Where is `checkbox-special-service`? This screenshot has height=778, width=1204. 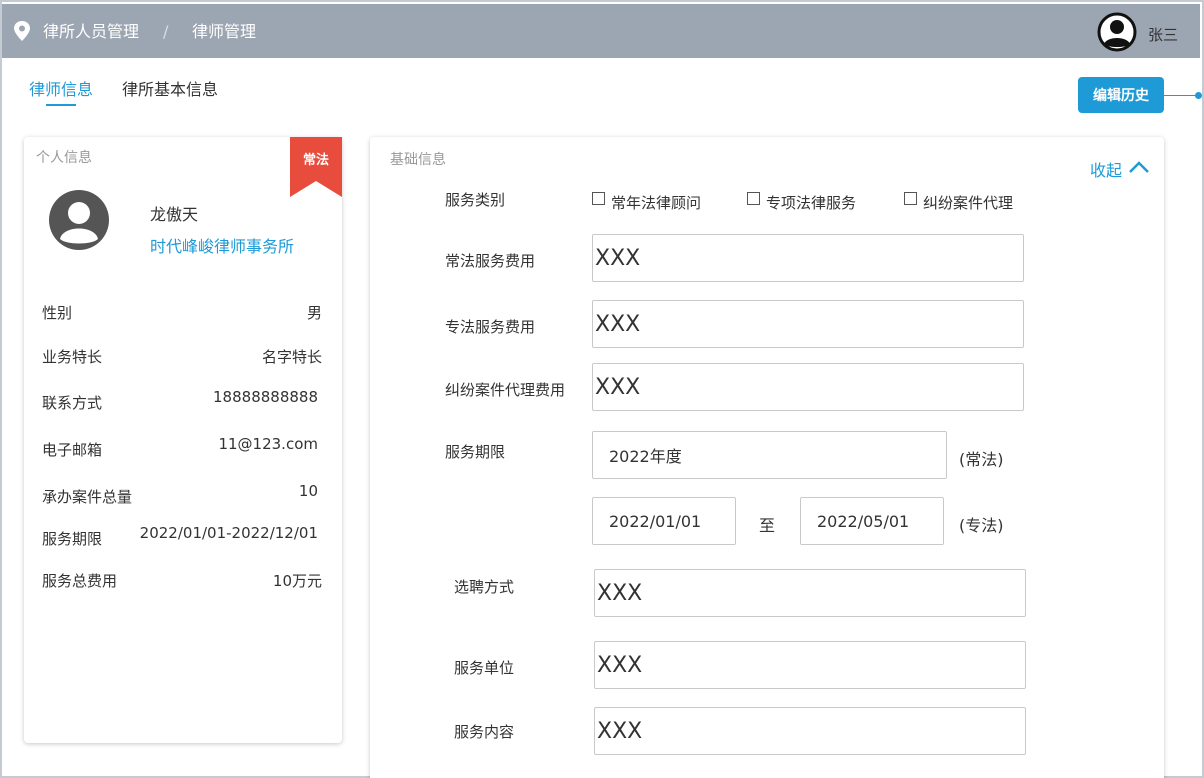
checkbox-special-service is located at coordinates (753, 198).